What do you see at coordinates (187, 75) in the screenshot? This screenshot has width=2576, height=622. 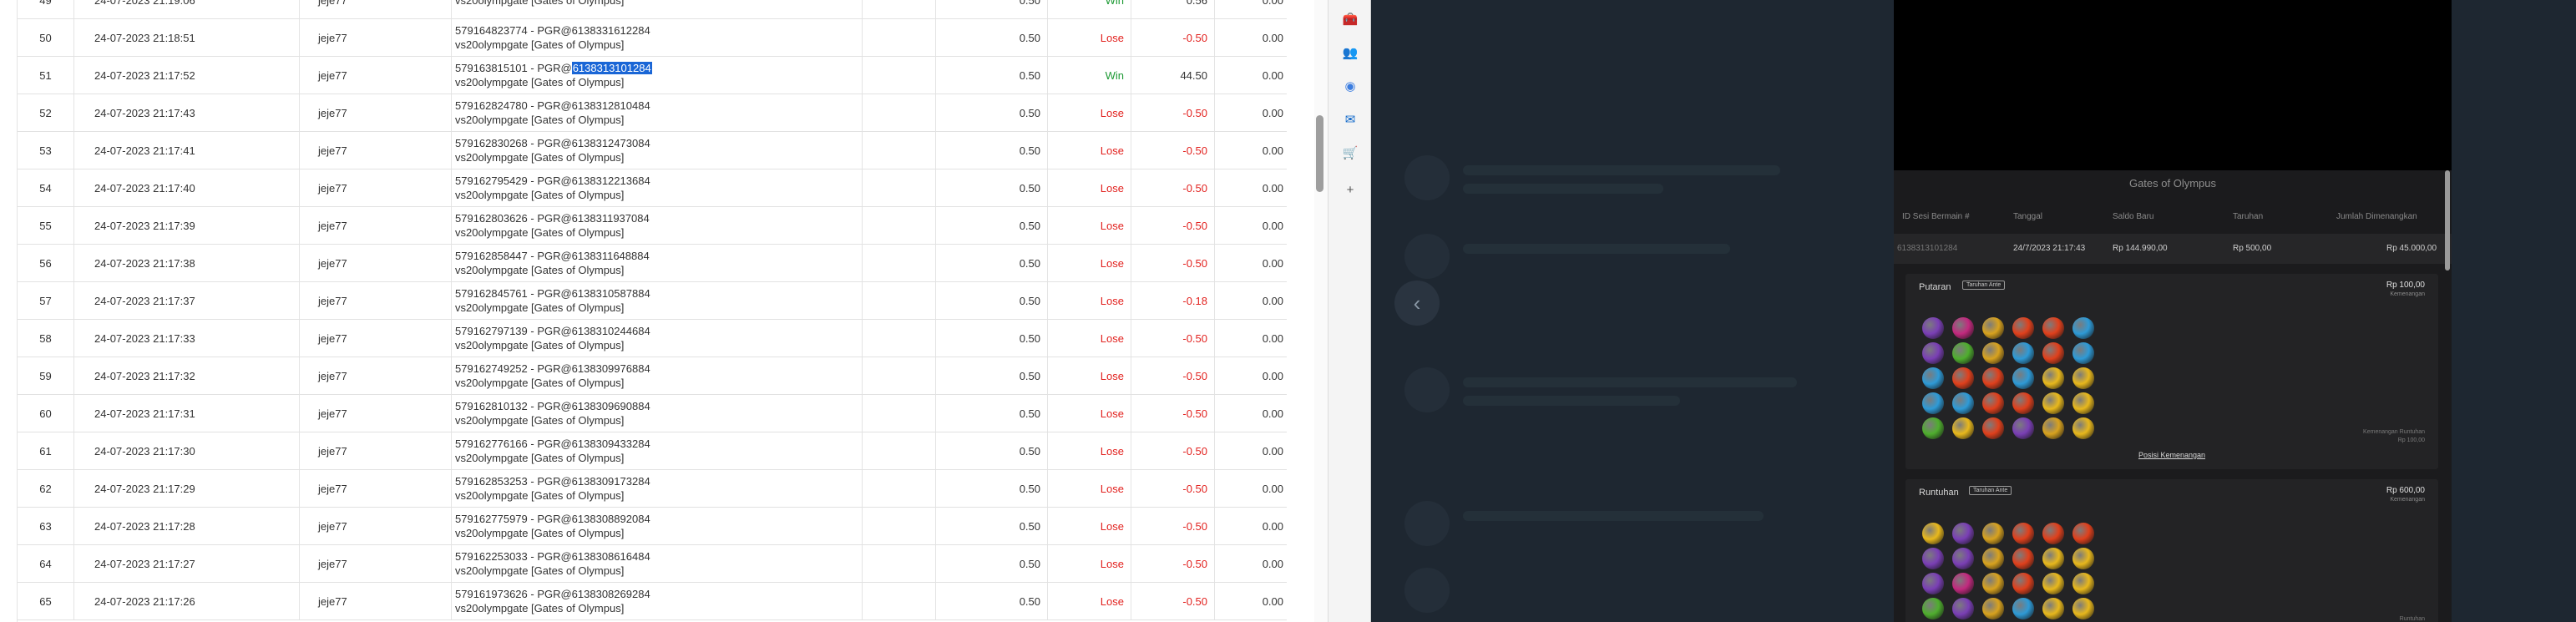 I see `row-date: 24-07-2023 21:17:52` at bounding box center [187, 75].